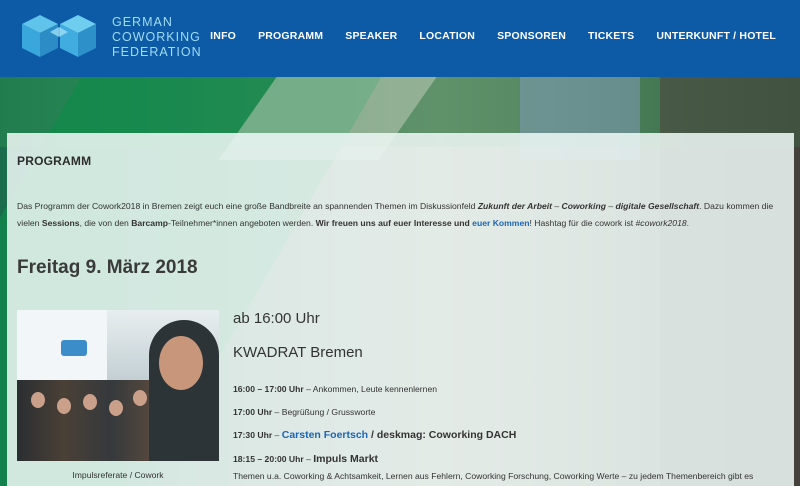 Image resolution: width=800 pixels, height=486 pixels. Describe the element at coordinates (111, 37) in the screenshot. I see `logo: GERMAN COWORKING FEDERATION` at that location.